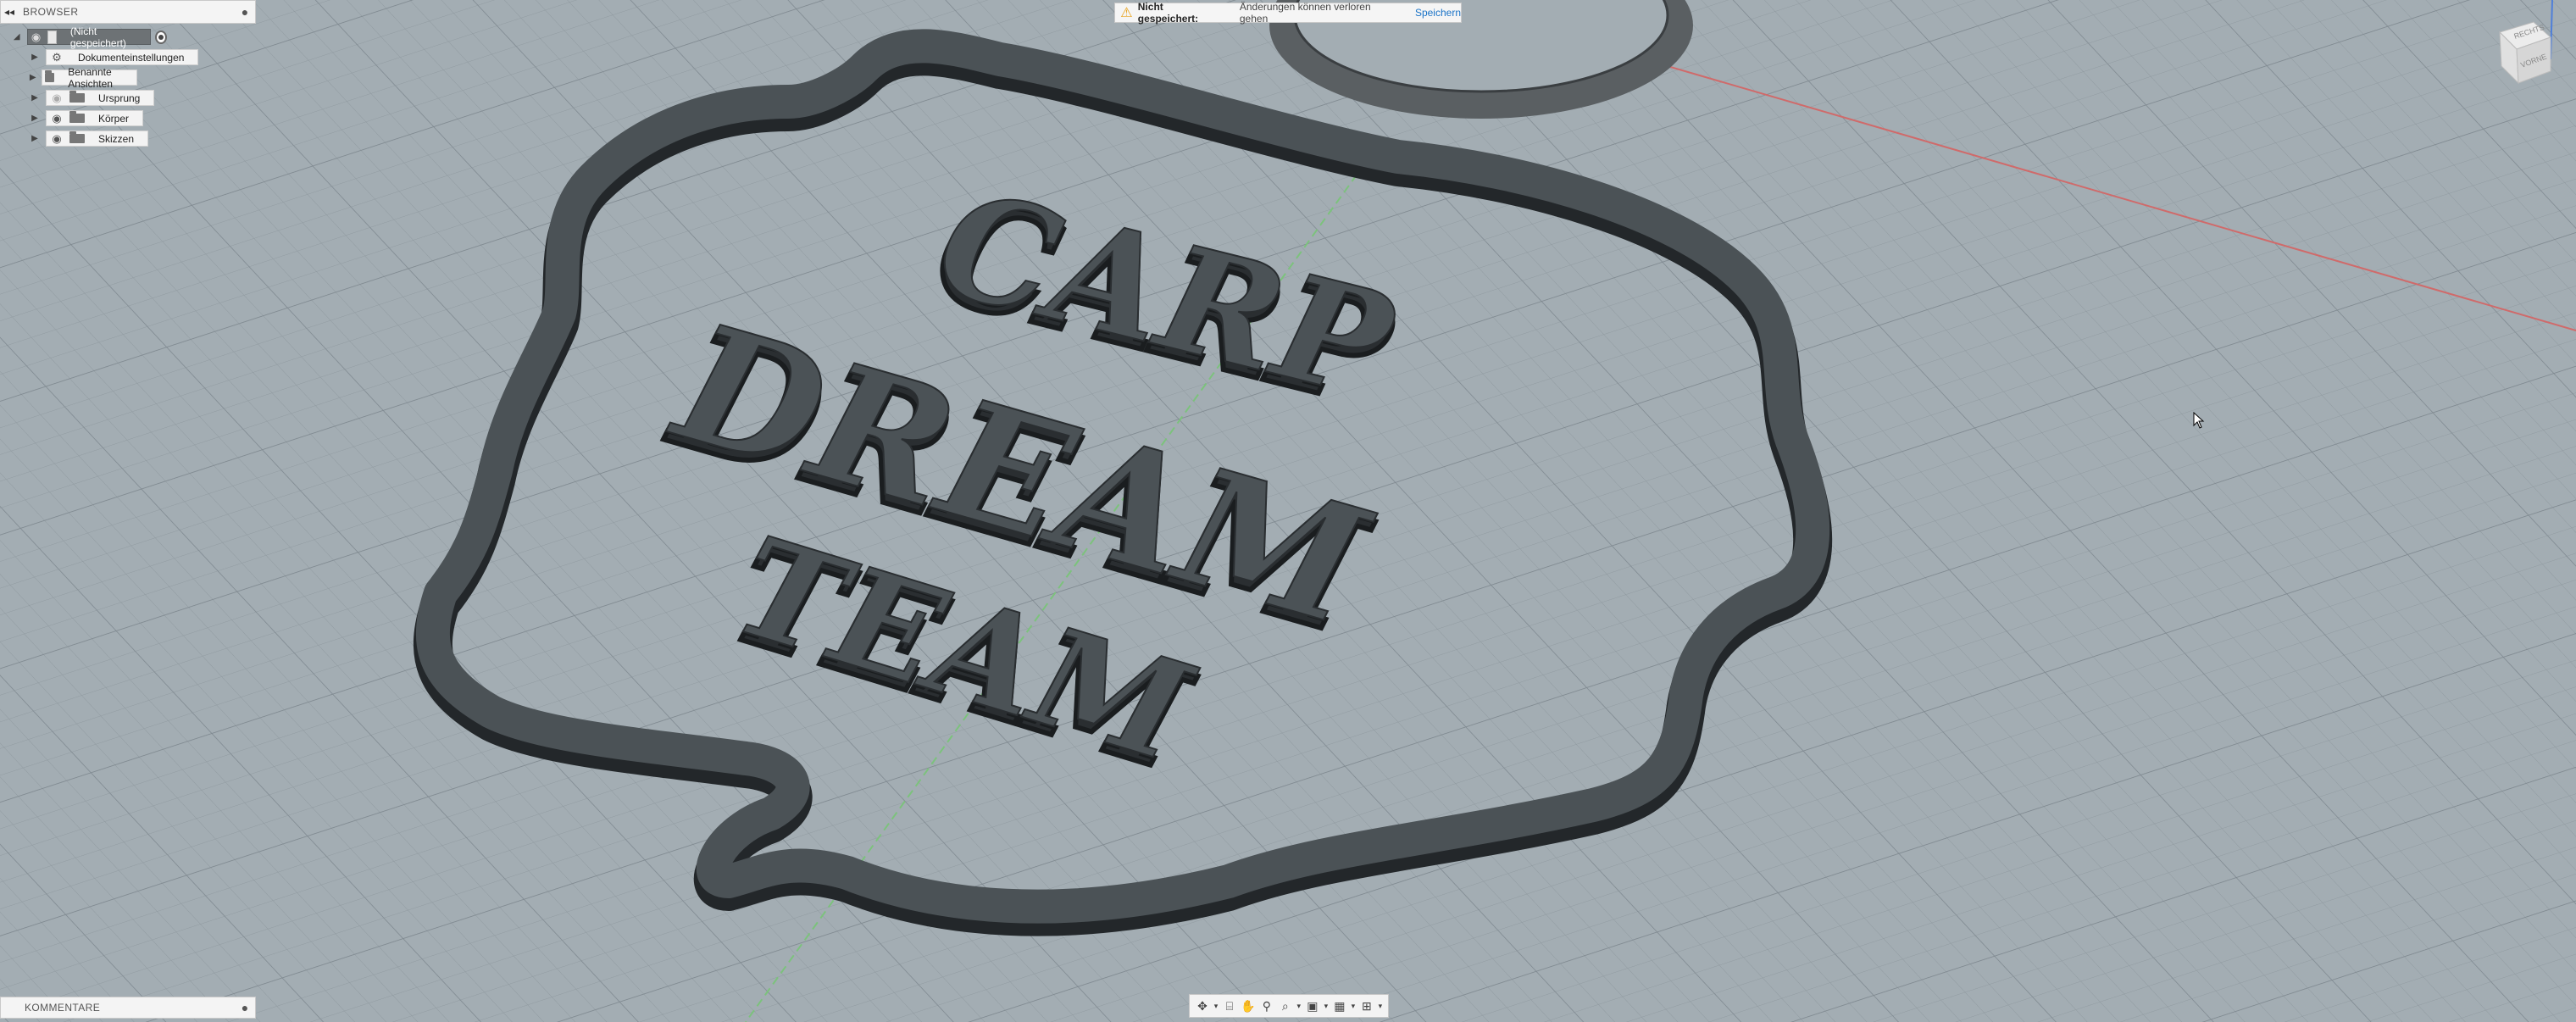 The width and height of the screenshot is (2576, 1022). Describe the element at coordinates (9, 12) in the screenshot. I see `collapse-icon: ◂◂` at that location.